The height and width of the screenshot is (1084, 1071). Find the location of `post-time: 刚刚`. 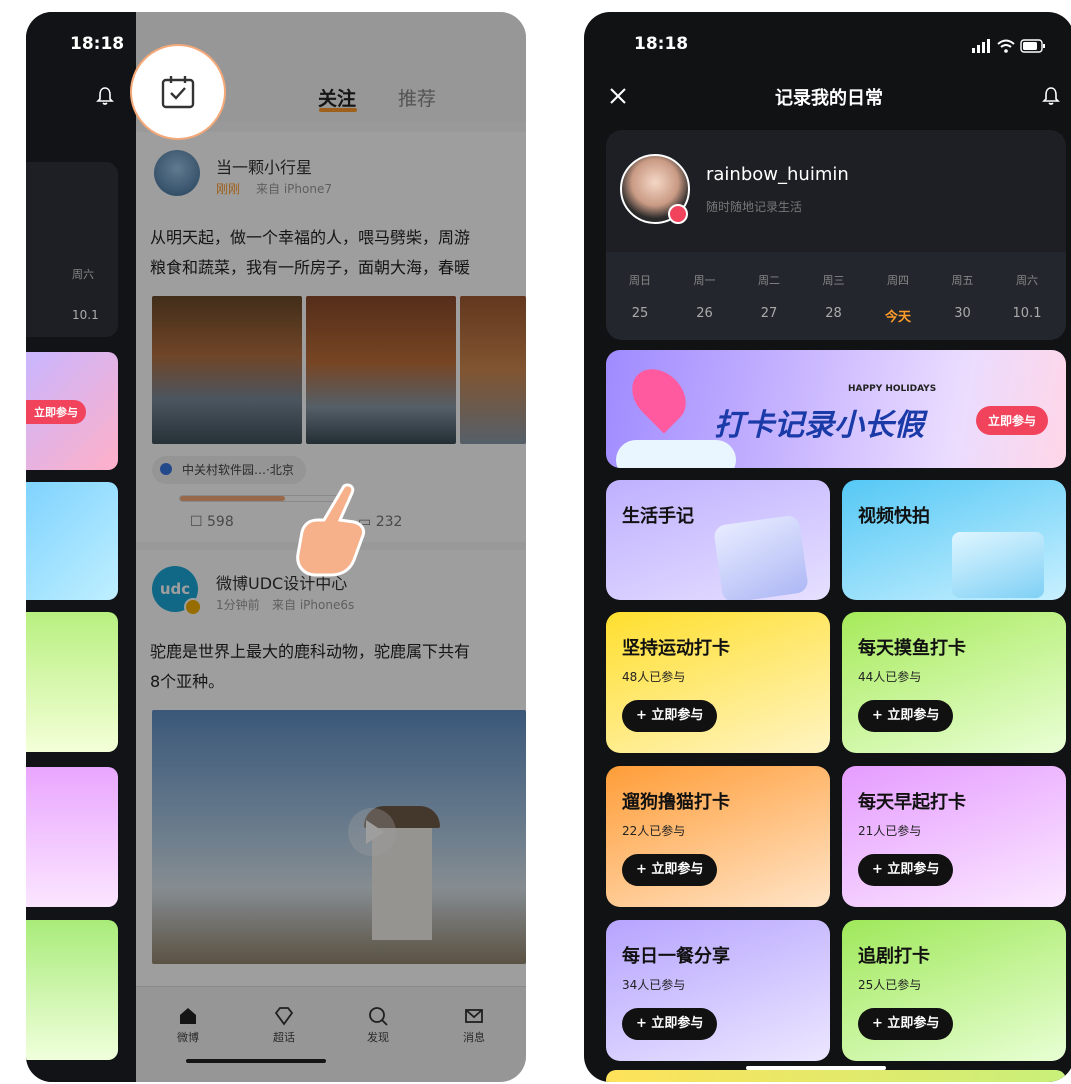

post-time: 刚刚 is located at coordinates (228, 189).